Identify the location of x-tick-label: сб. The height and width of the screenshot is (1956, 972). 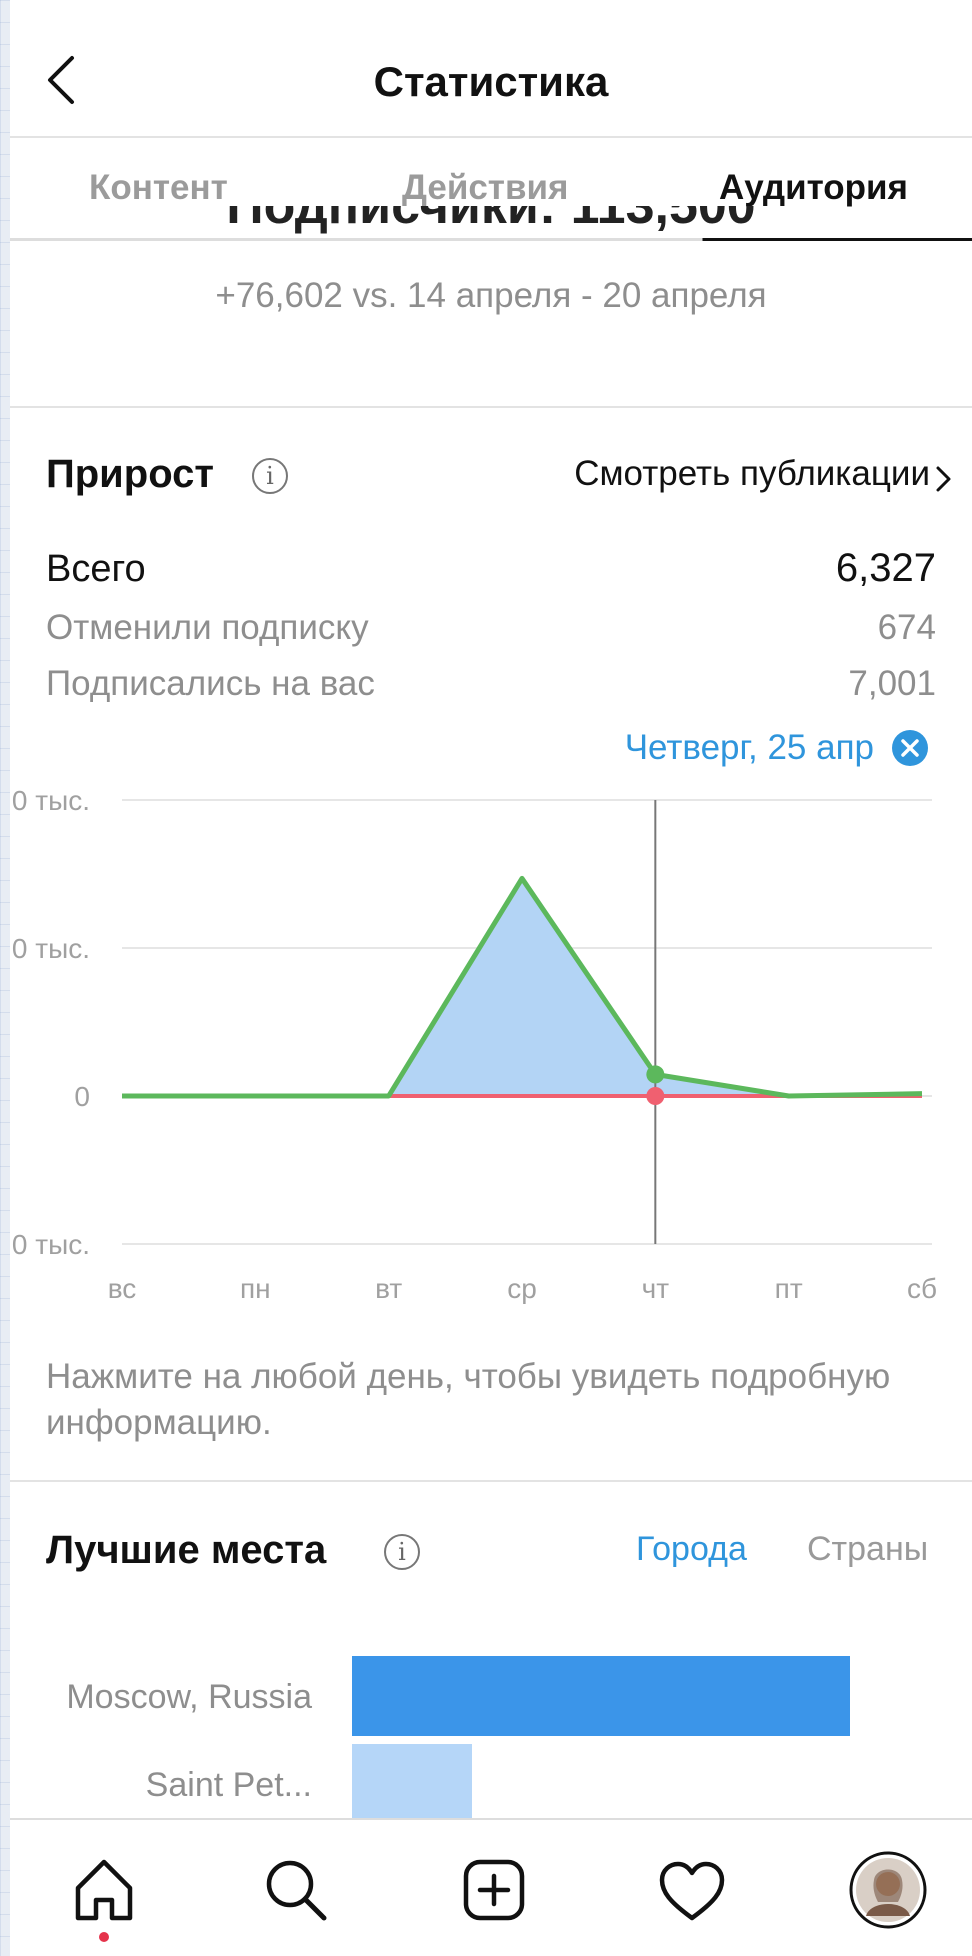
(922, 1288).